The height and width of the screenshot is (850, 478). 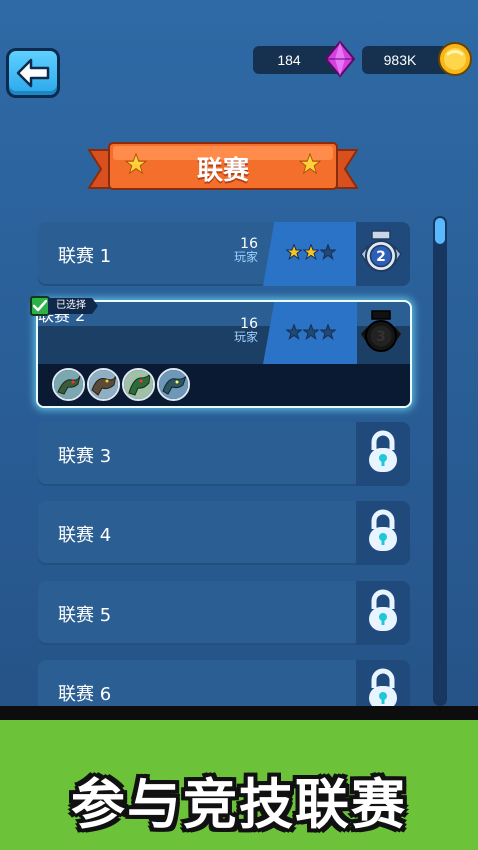 I want to click on arrow-left-icon, so click(x=33, y=73).